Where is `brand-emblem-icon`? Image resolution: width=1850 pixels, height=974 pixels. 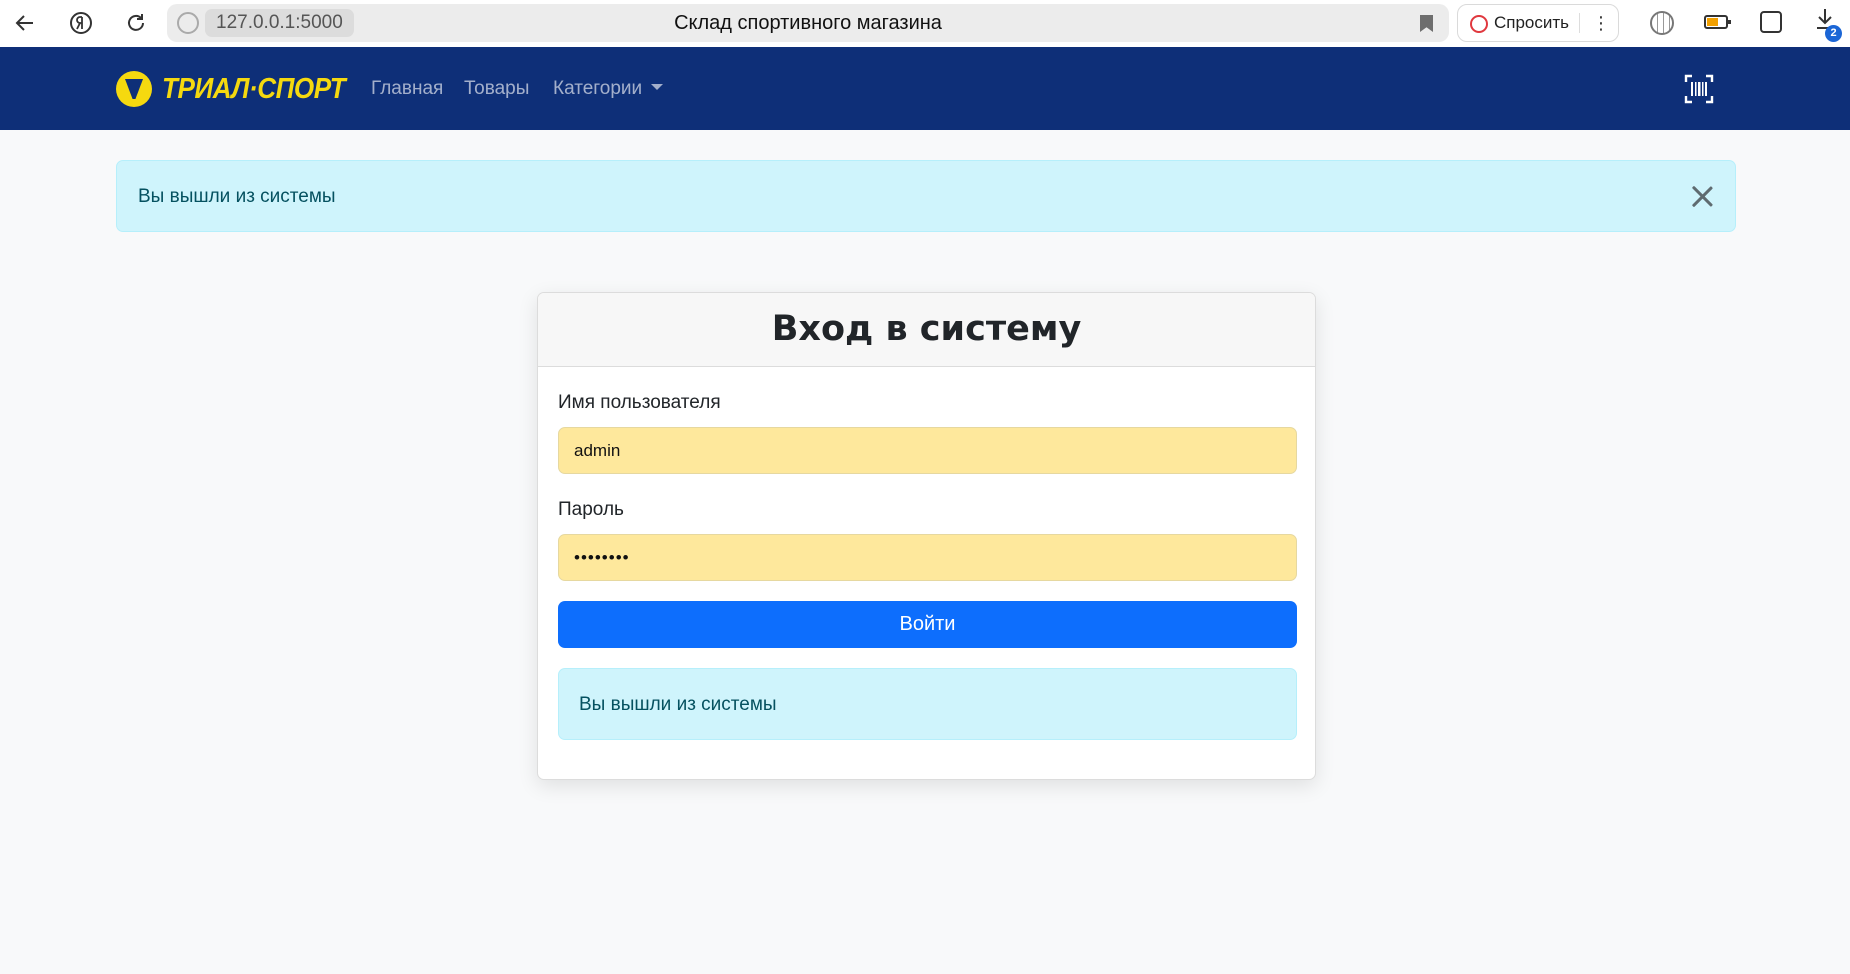 brand-emblem-icon is located at coordinates (134, 89).